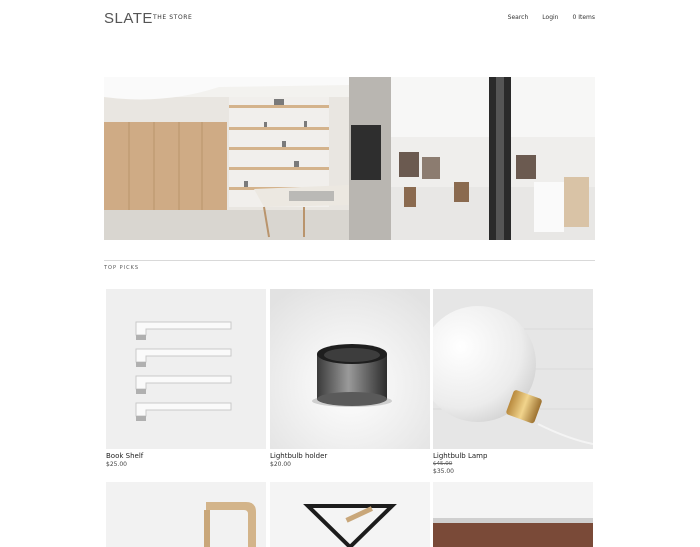  I want to click on product-image-wood-chair, so click(186, 514).